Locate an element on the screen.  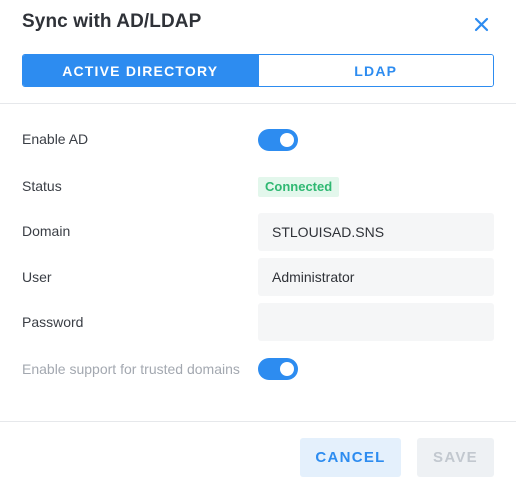
trusted-domains-label: Enable support for trusted domains is located at coordinates (131, 369).